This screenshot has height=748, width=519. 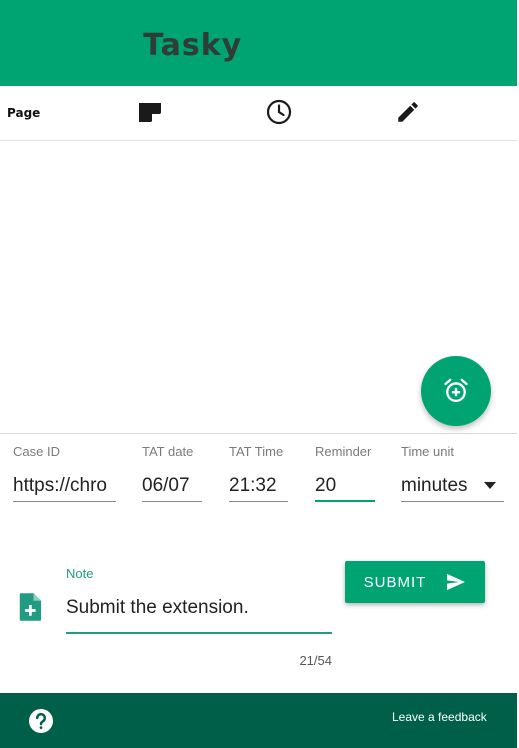 I want to click on add-alarm-icon, so click(x=456, y=390).